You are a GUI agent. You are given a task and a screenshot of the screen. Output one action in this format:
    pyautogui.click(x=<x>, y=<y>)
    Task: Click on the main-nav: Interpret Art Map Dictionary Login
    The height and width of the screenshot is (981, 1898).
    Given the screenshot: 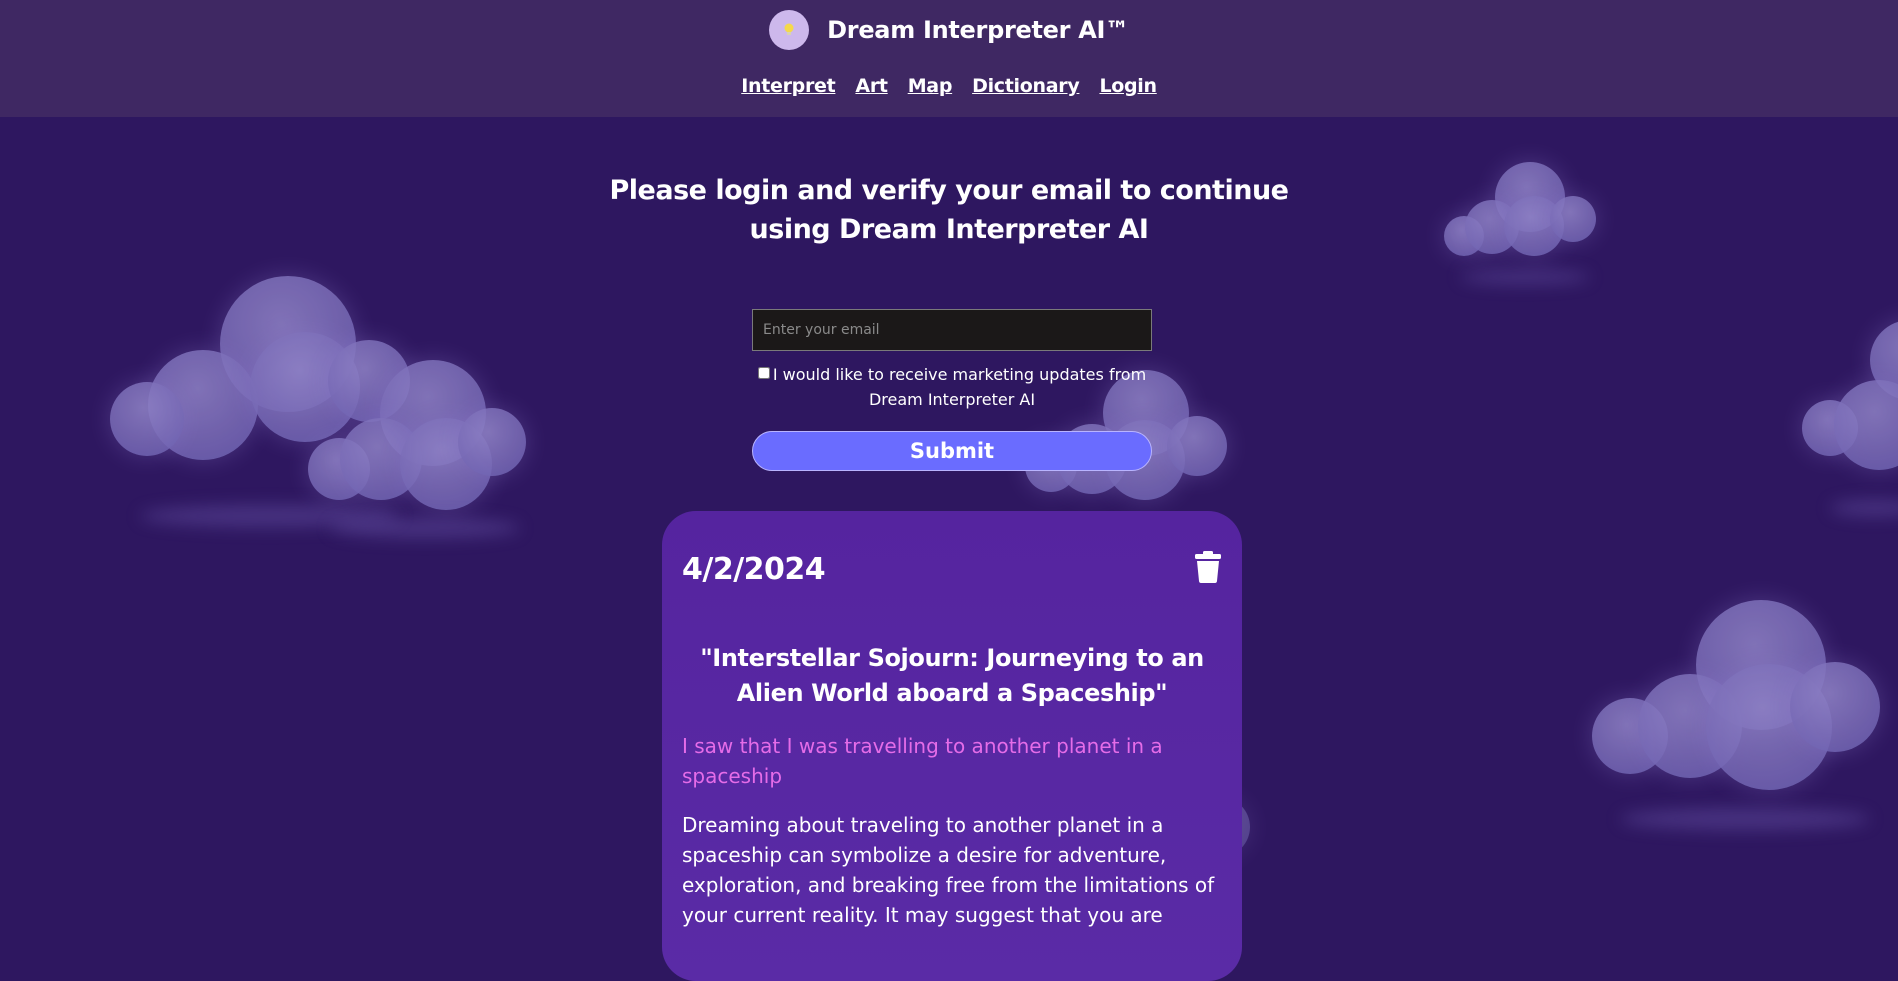 What is the action you would take?
    pyautogui.click(x=949, y=86)
    